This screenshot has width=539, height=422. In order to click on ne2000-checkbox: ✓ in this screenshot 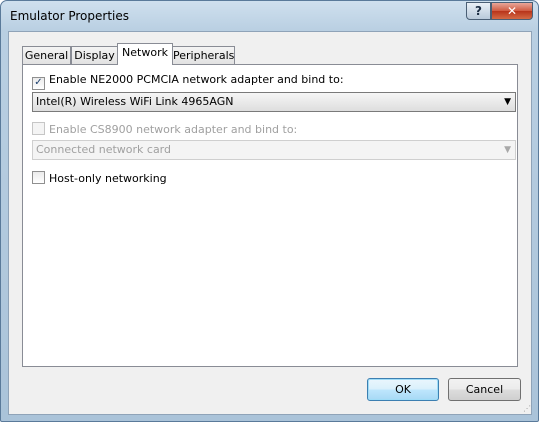, I will do `click(38, 83)`.